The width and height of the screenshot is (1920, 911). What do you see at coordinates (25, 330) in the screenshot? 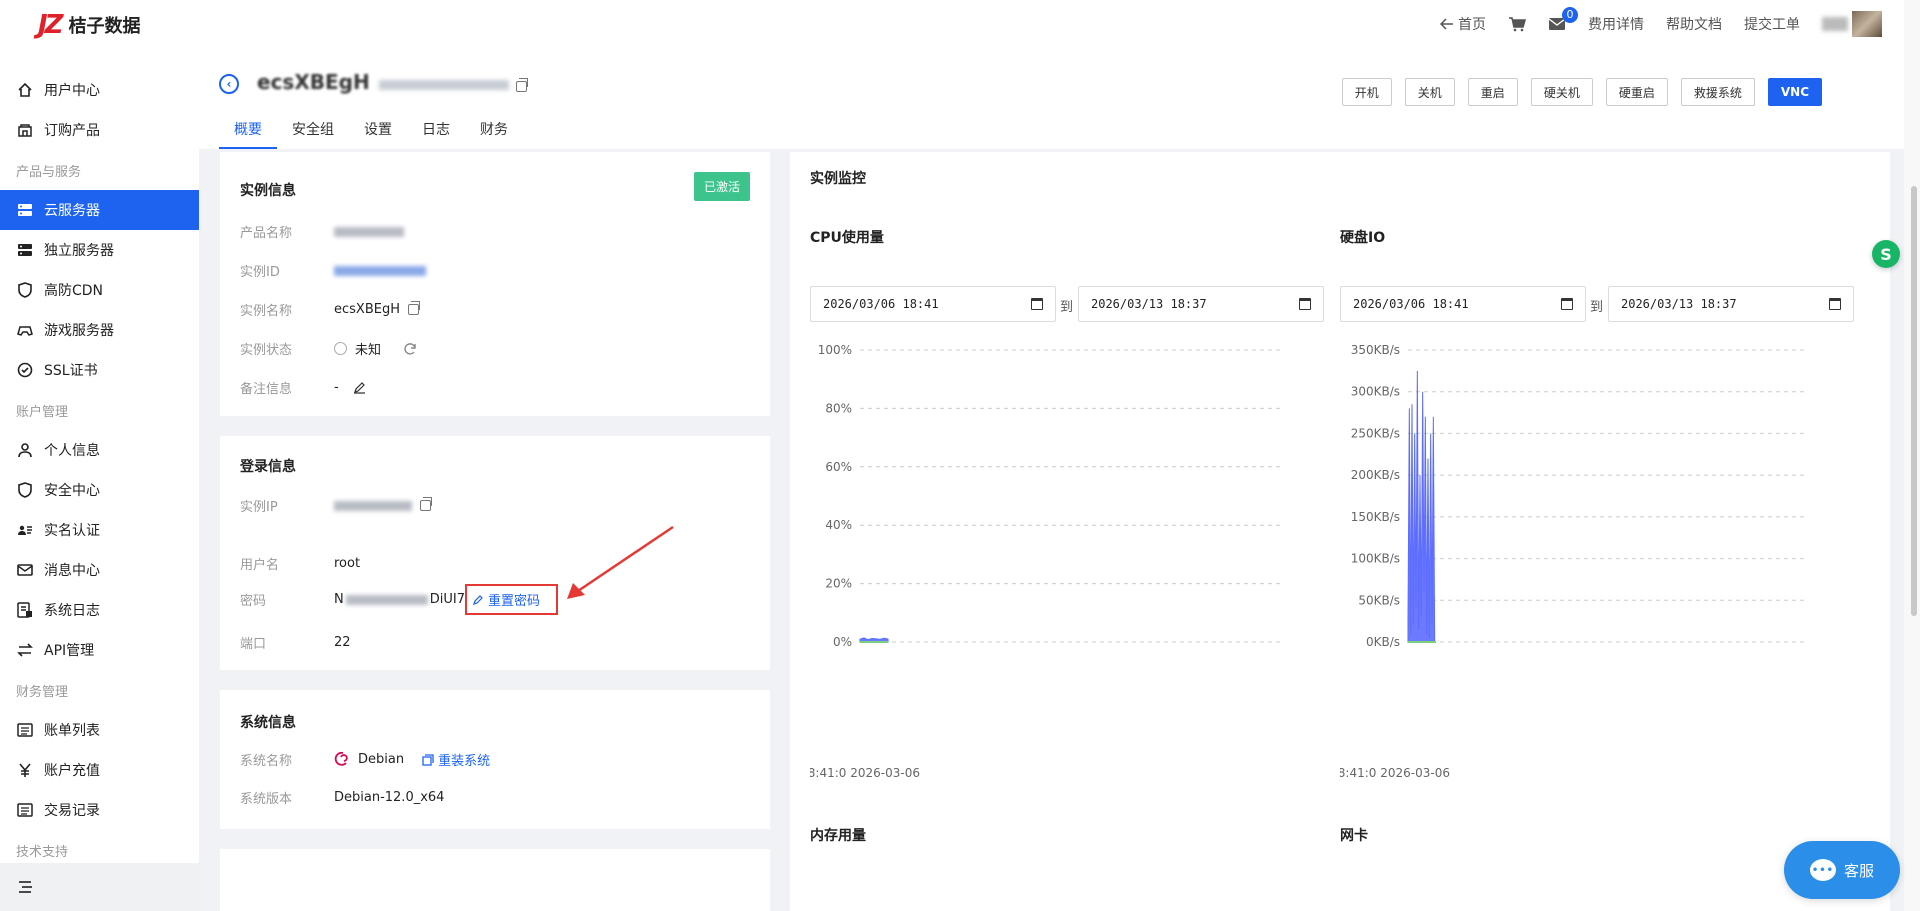
I see `gamepad-icon` at bounding box center [25, 330].